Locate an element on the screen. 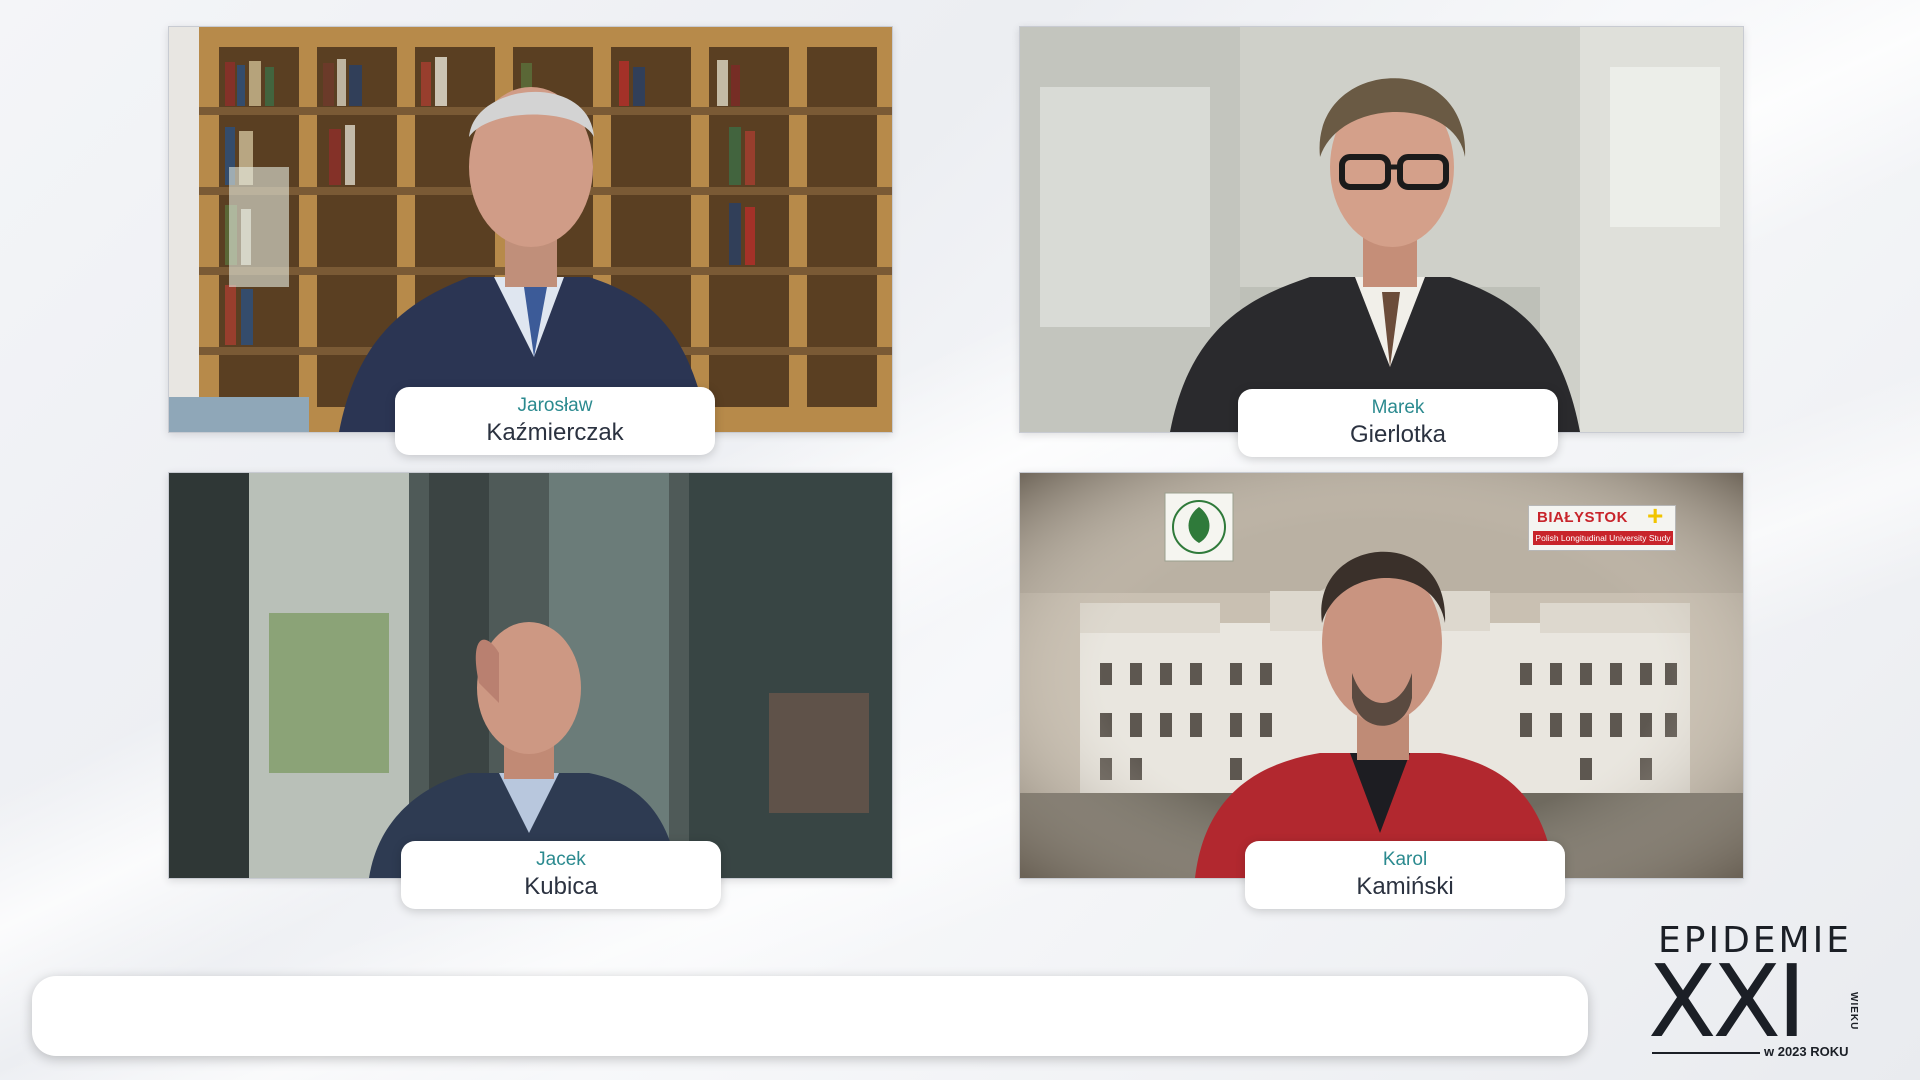 This screenshot has width=1920, height=1080. first-name: Marek is located at coordinates (1398, 407).